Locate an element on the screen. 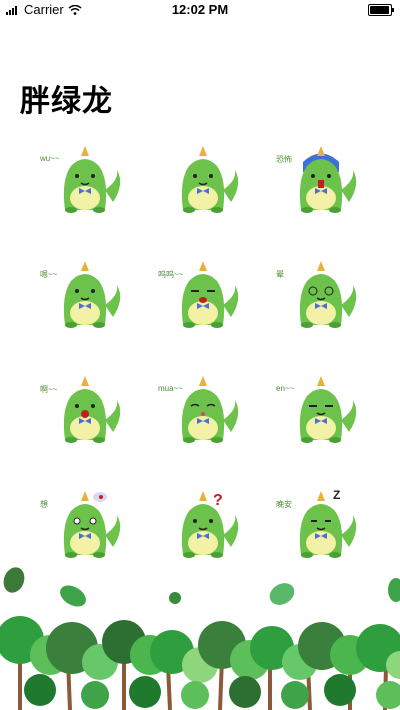 The height and width of the screenshot is (710, 400). sticker-sleep: Z 晚安 is located at coordinates (321, 525).